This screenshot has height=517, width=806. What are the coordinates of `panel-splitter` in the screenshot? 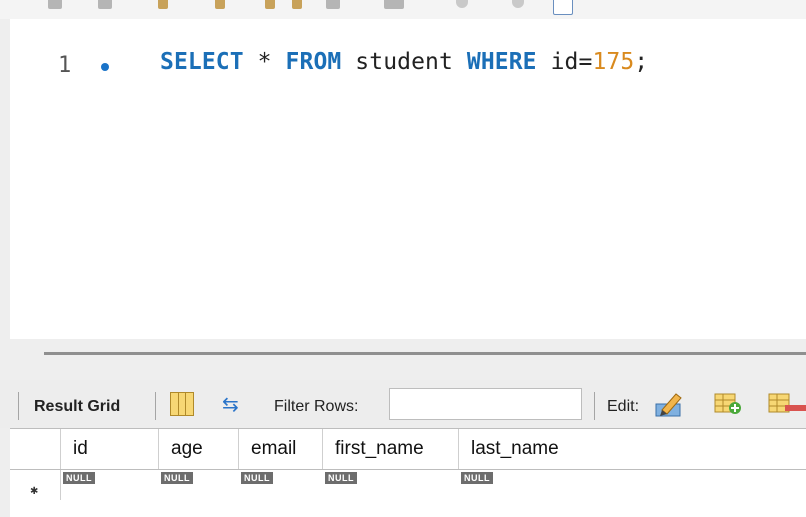 It's located at (425, 353).